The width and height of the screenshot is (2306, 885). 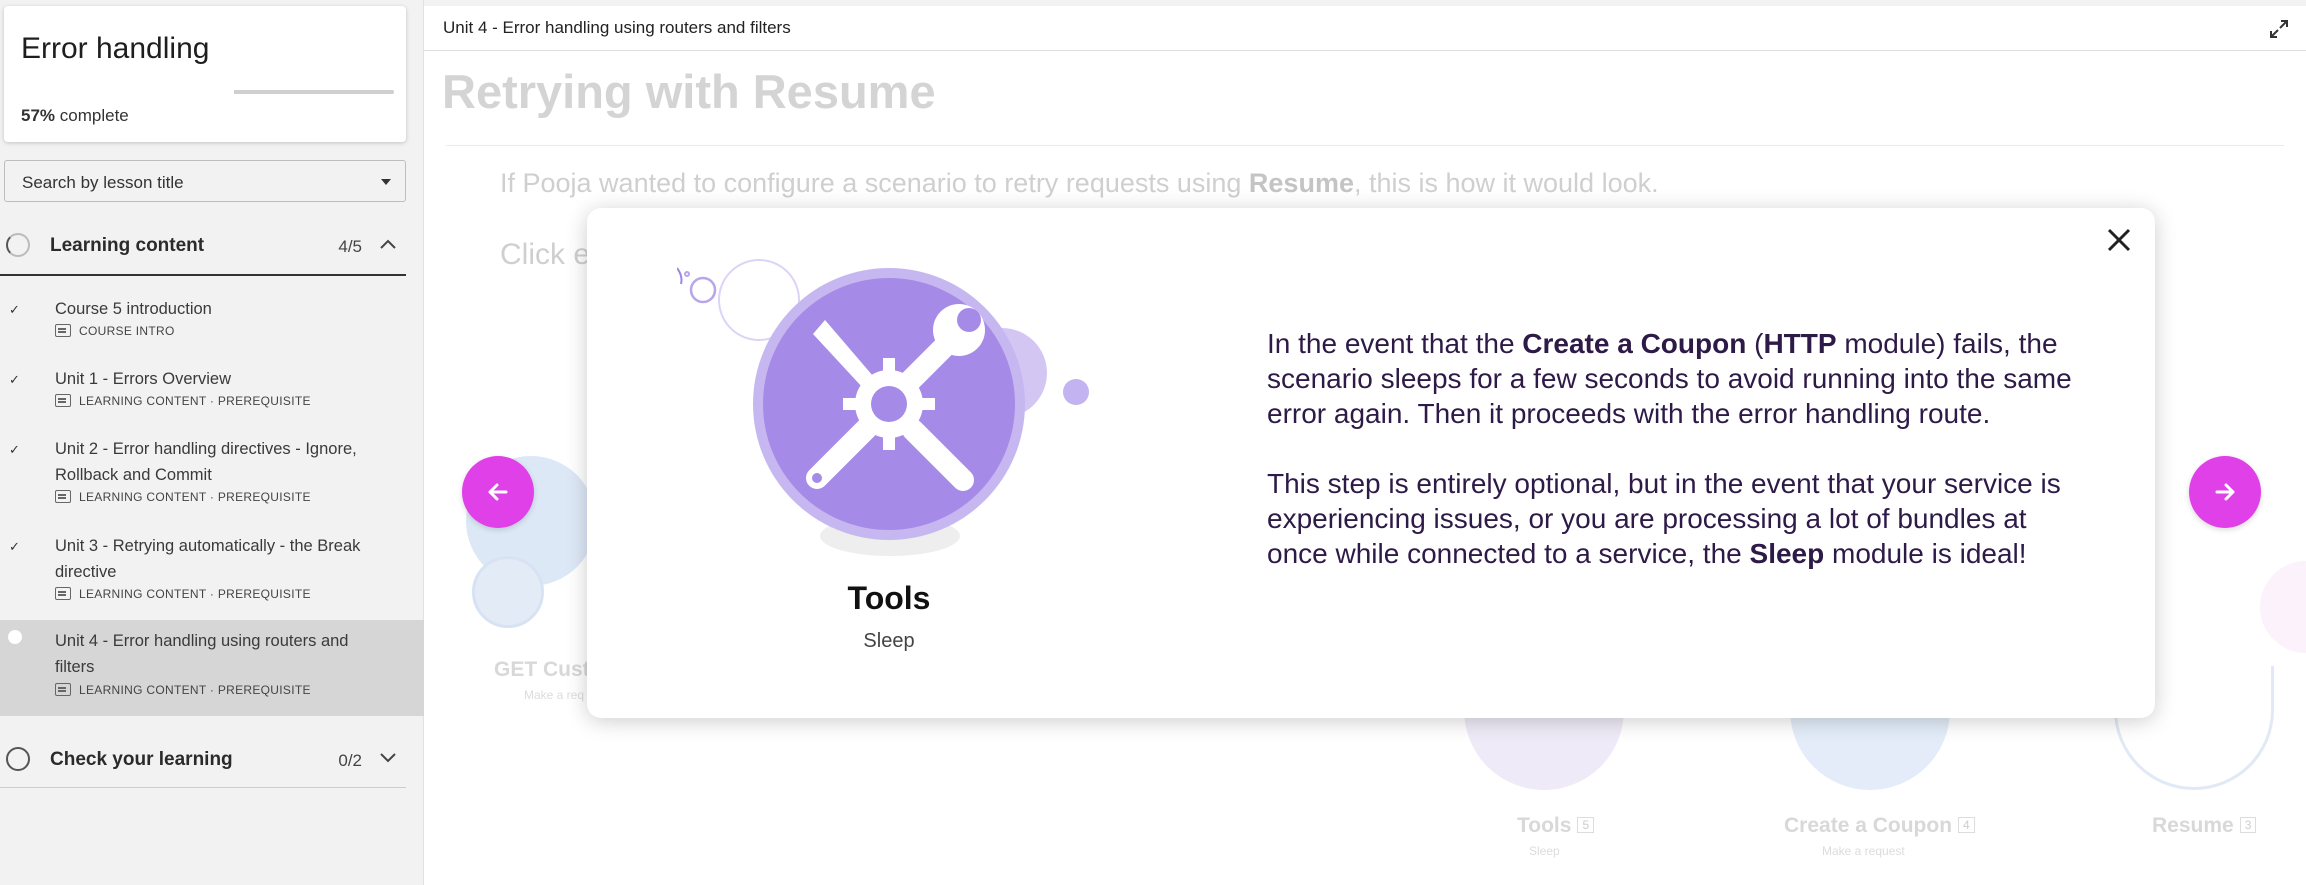 I want to click on progress-text: 57% complete, so click(x=75, y=116).